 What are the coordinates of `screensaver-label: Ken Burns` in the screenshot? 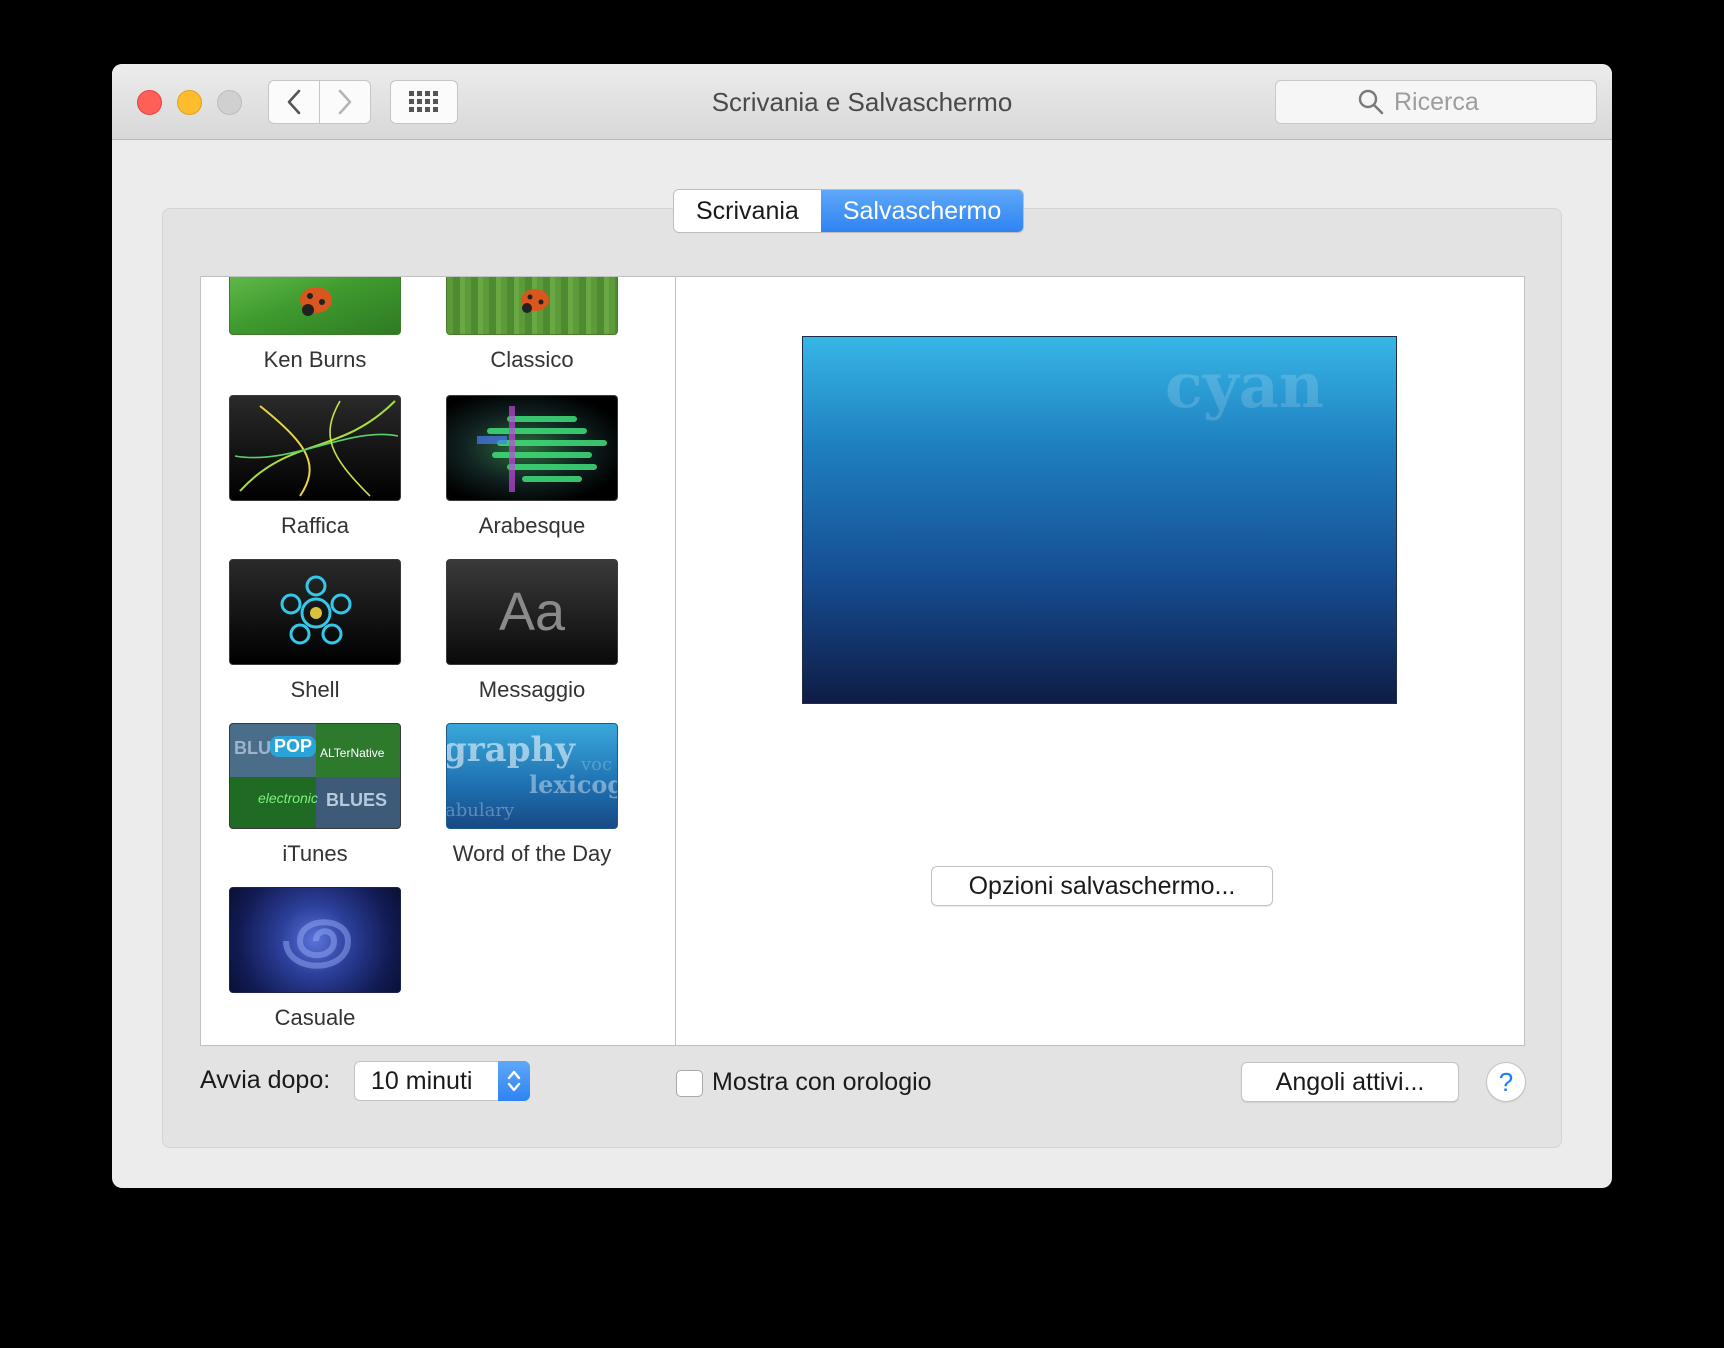 It's located at (315, 359).